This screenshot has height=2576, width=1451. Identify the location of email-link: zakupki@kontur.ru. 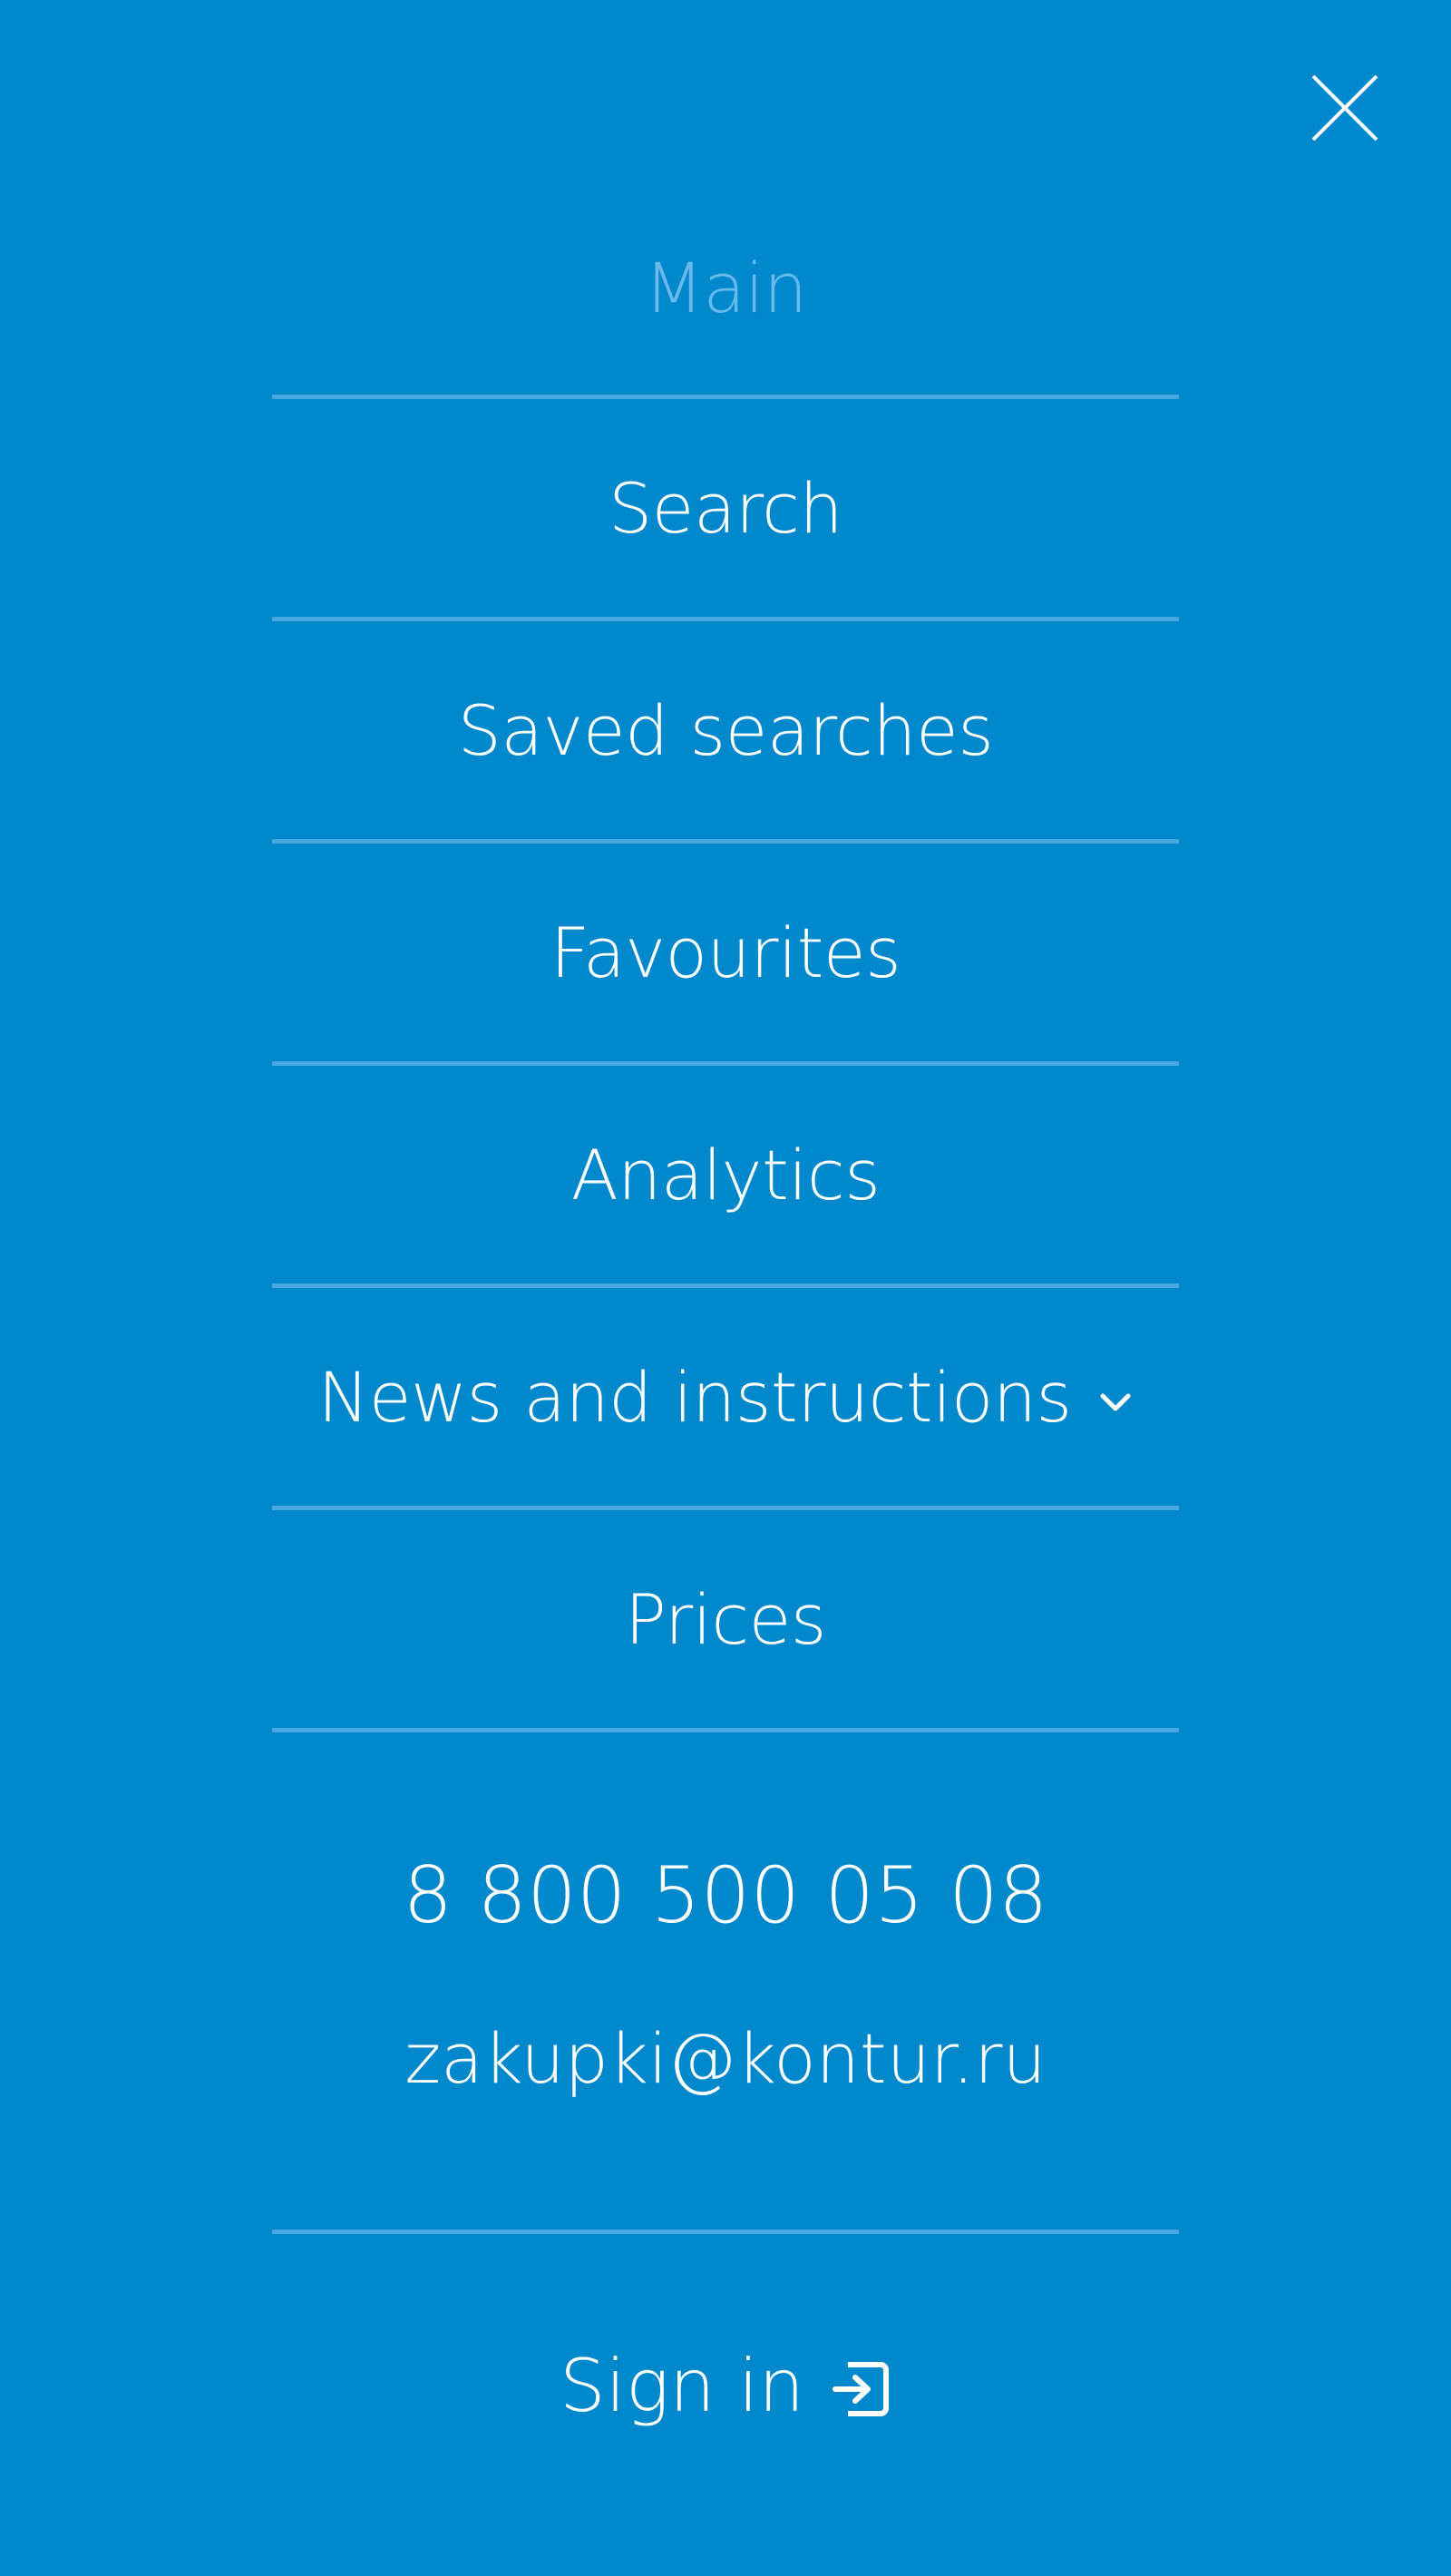
(726, 2058).